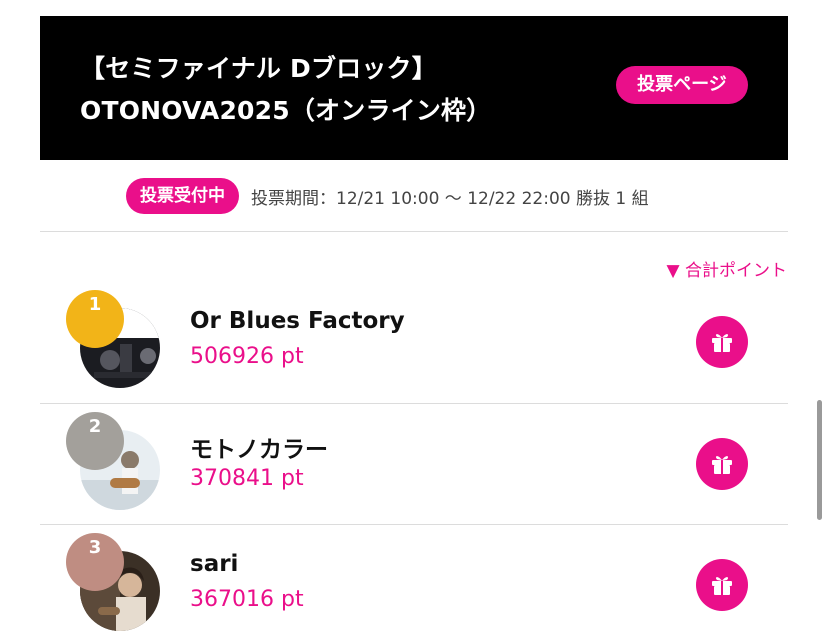 The height and width of the screenshot is (642, 827). Describe the element at coordinates (259, 447) in the screenshot. I see `artist-name: モトノカラー` at that location.